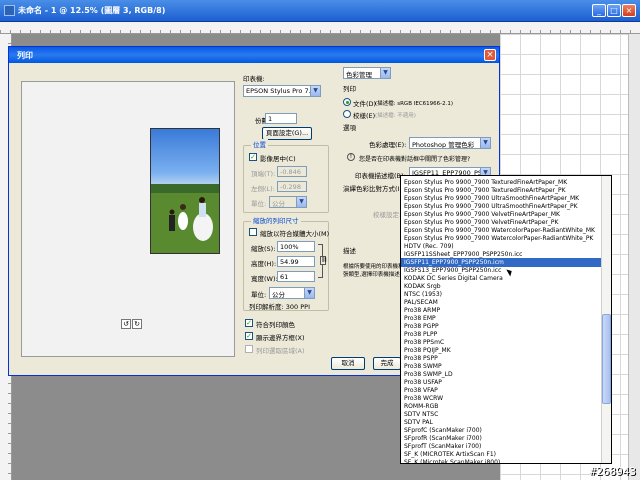 This screenshot has height=480, width=640. Describe the element at coordinates (282, 91) in the screenshot. I see `printer-select: EPSON Stylus Pro 7... ▼` at that location.